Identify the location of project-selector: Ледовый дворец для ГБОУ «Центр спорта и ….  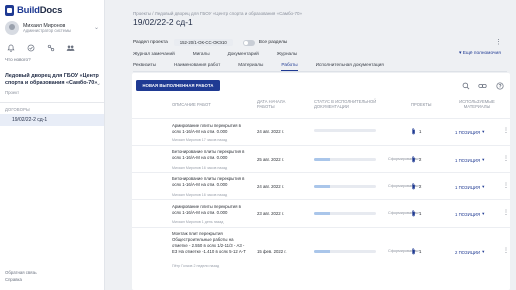
(53, 84).